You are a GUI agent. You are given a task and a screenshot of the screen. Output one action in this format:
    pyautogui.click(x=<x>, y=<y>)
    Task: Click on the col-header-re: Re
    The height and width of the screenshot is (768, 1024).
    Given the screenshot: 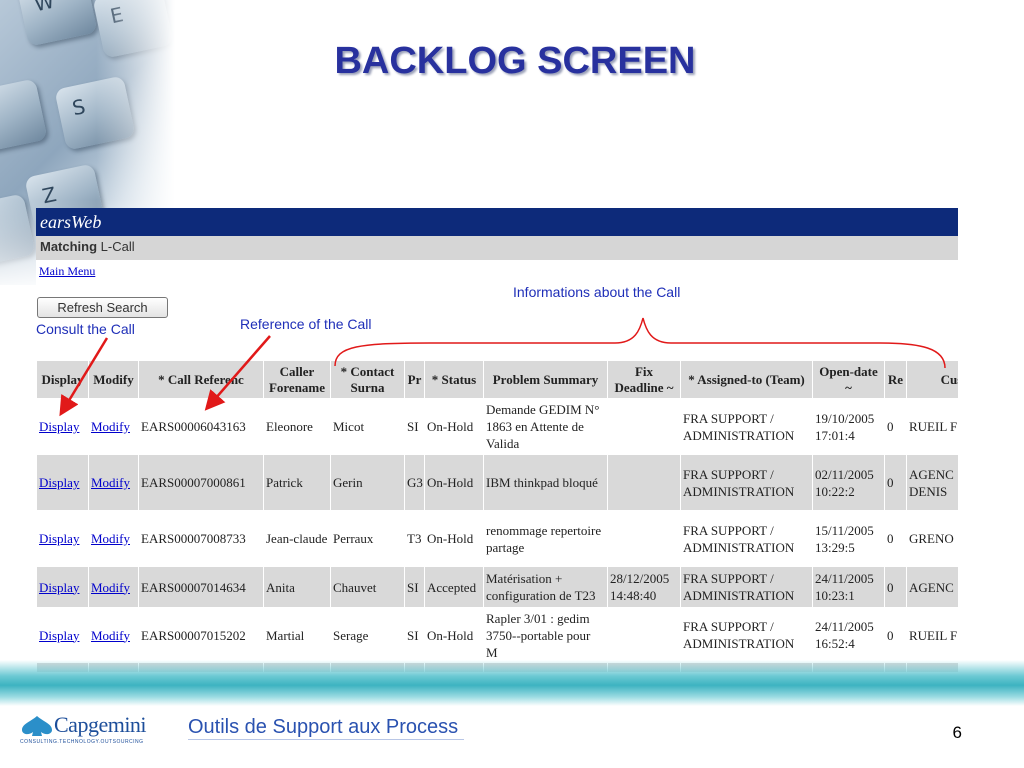 What is the action you would take?
    pyautogui.click(x=895, y=379)
    